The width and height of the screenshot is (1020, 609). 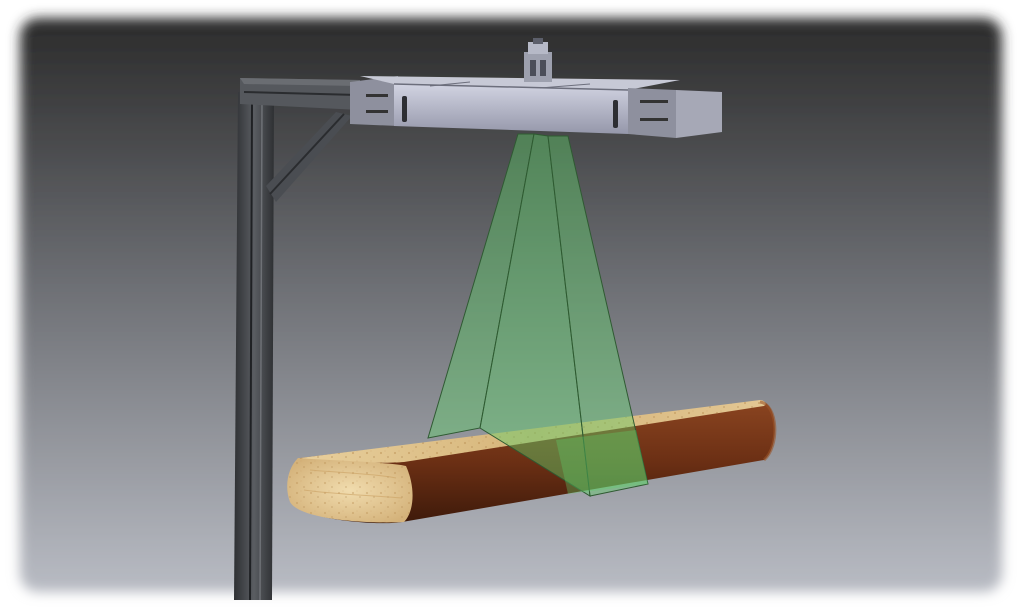 What do you see at coordinates (652, 113) in the screenshot?
I see `scanner-mount-right` at bounding box center [652, 113].